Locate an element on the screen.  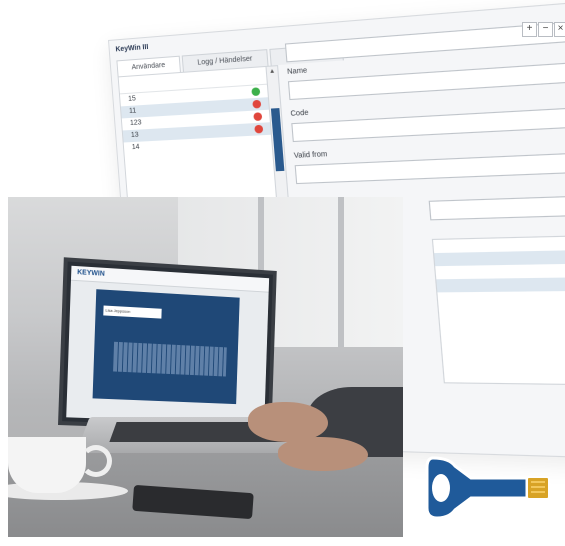
usb-key-icon is located at coordinates (487, 488).